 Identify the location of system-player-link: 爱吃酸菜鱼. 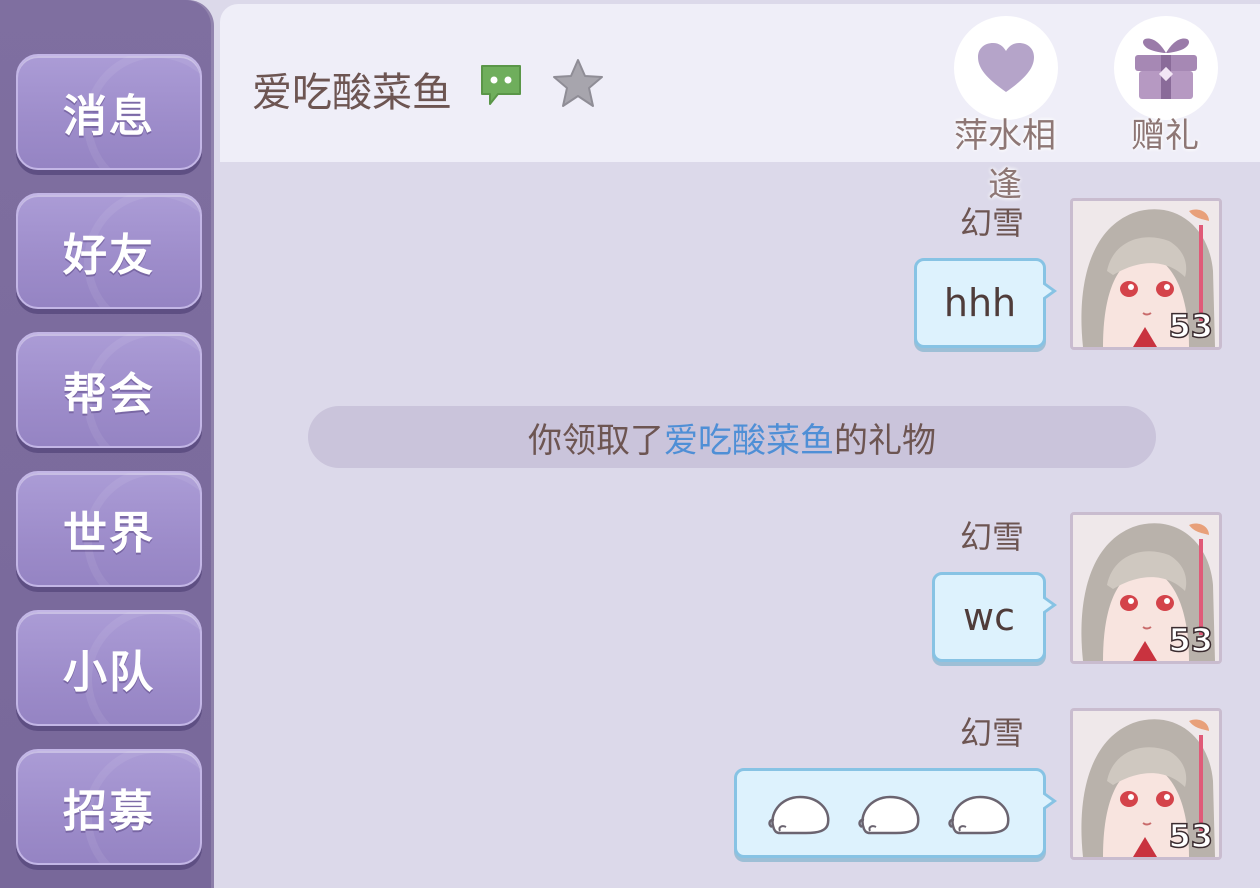
(749, 437).